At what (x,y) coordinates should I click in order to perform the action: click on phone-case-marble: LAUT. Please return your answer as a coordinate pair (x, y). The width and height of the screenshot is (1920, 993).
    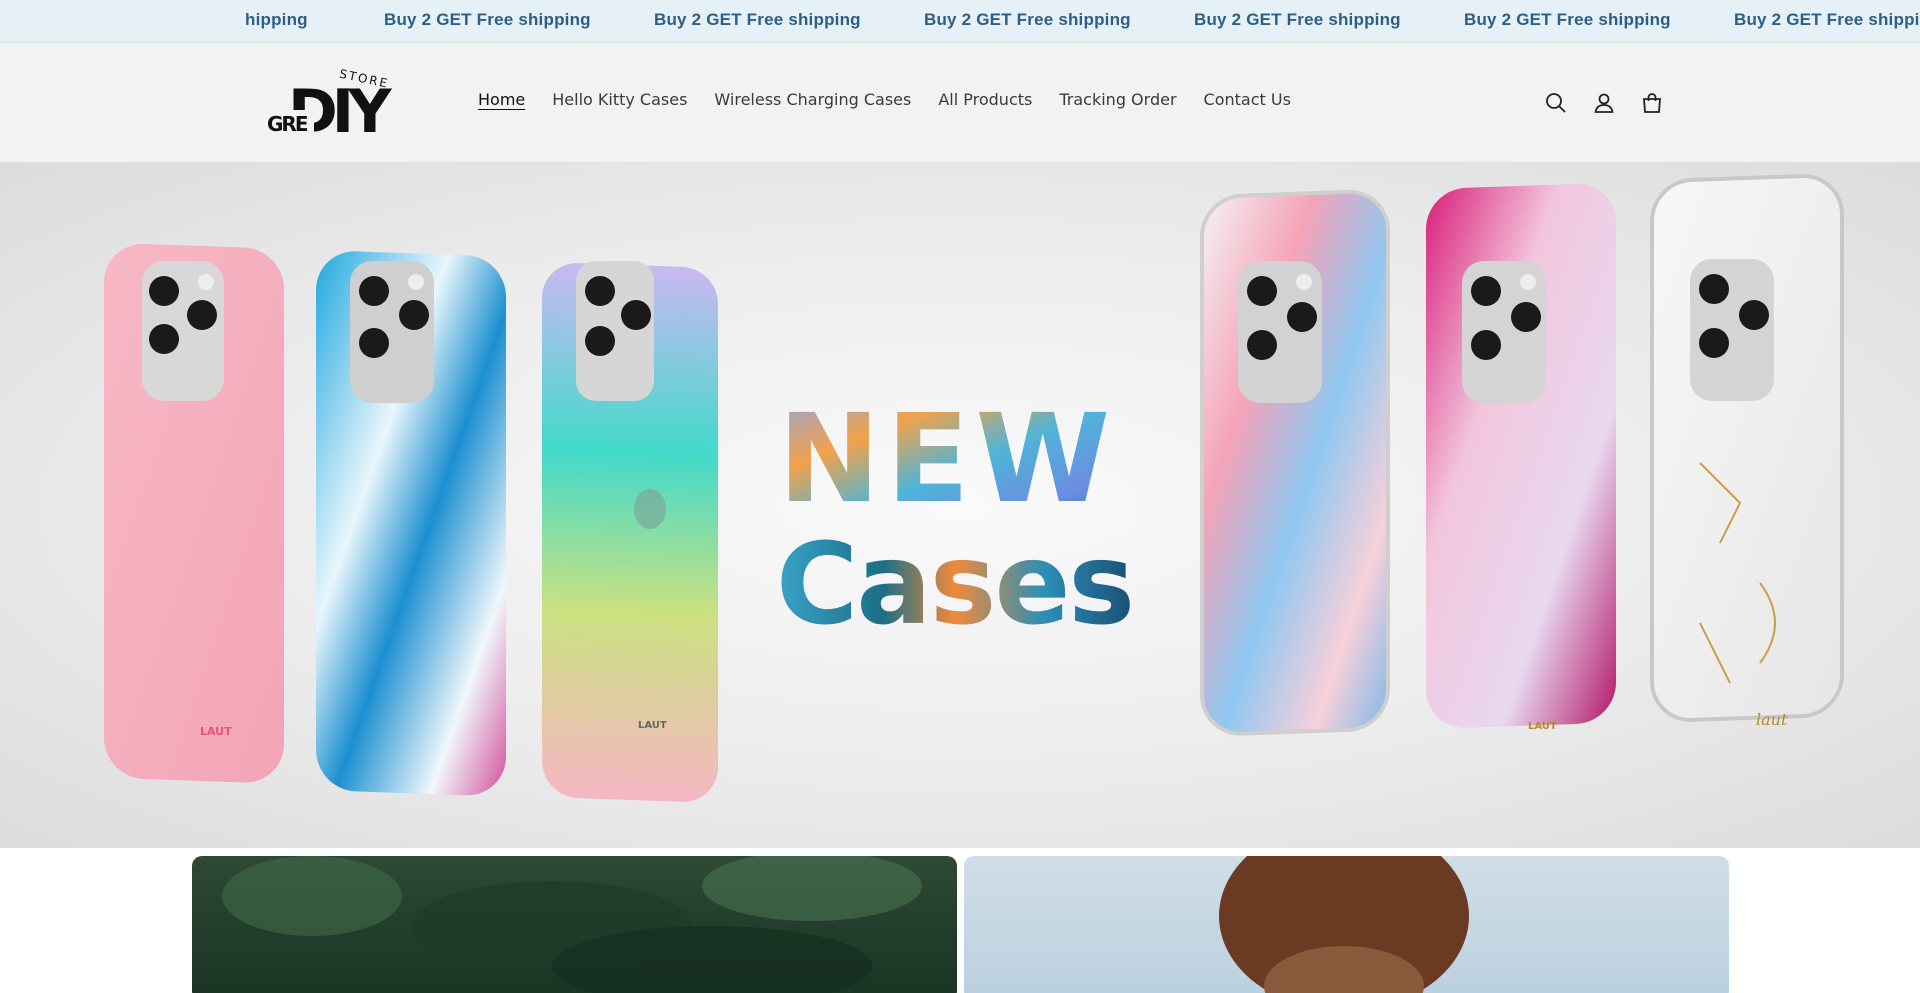
    Looking at the image, I should click on (1521, 457).